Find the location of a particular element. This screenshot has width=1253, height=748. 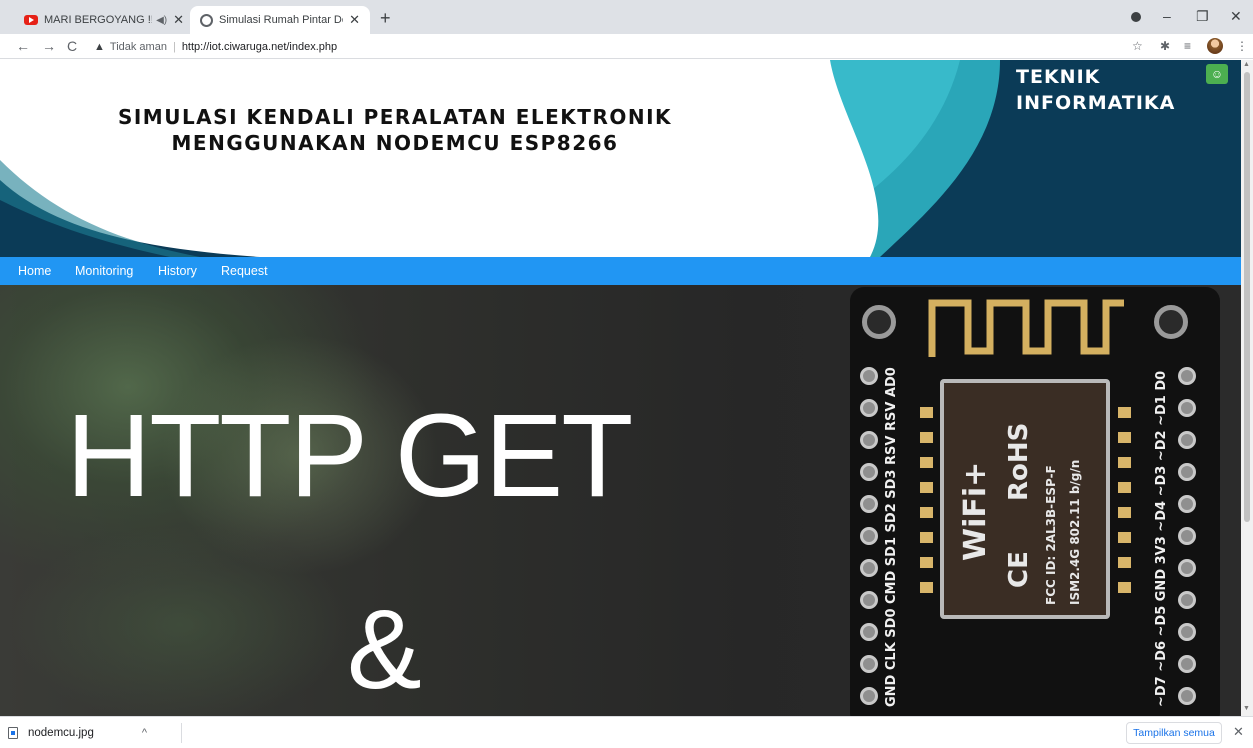

tab-youtube: MARI BERGOYANG !!! KOMP ◀) ✕ is located at coordinates (104, 20).